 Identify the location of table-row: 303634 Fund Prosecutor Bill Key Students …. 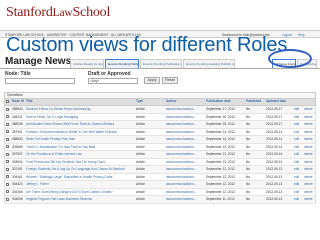
(160, 162).